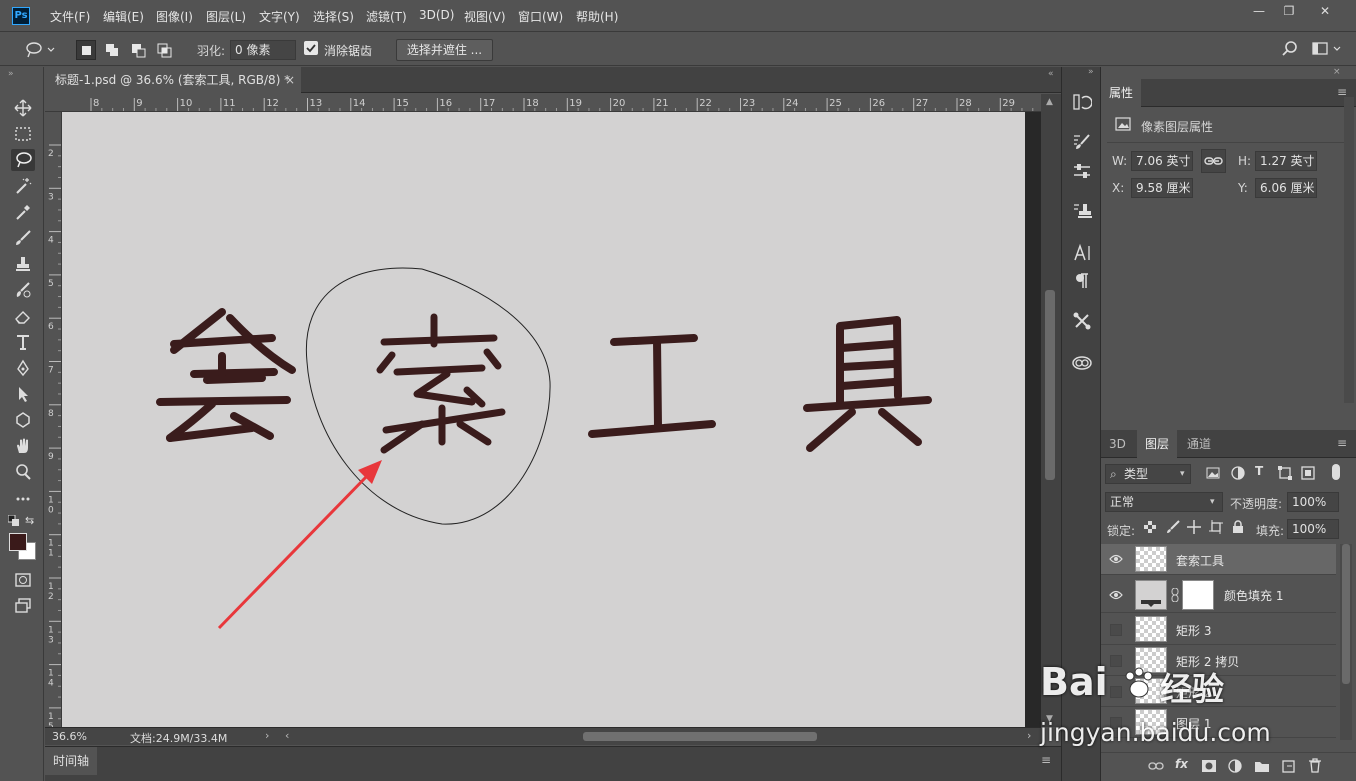  Describe the element at coordinates (40, 51) in the screenshot. I see `lasso-preset-icon` at that location.